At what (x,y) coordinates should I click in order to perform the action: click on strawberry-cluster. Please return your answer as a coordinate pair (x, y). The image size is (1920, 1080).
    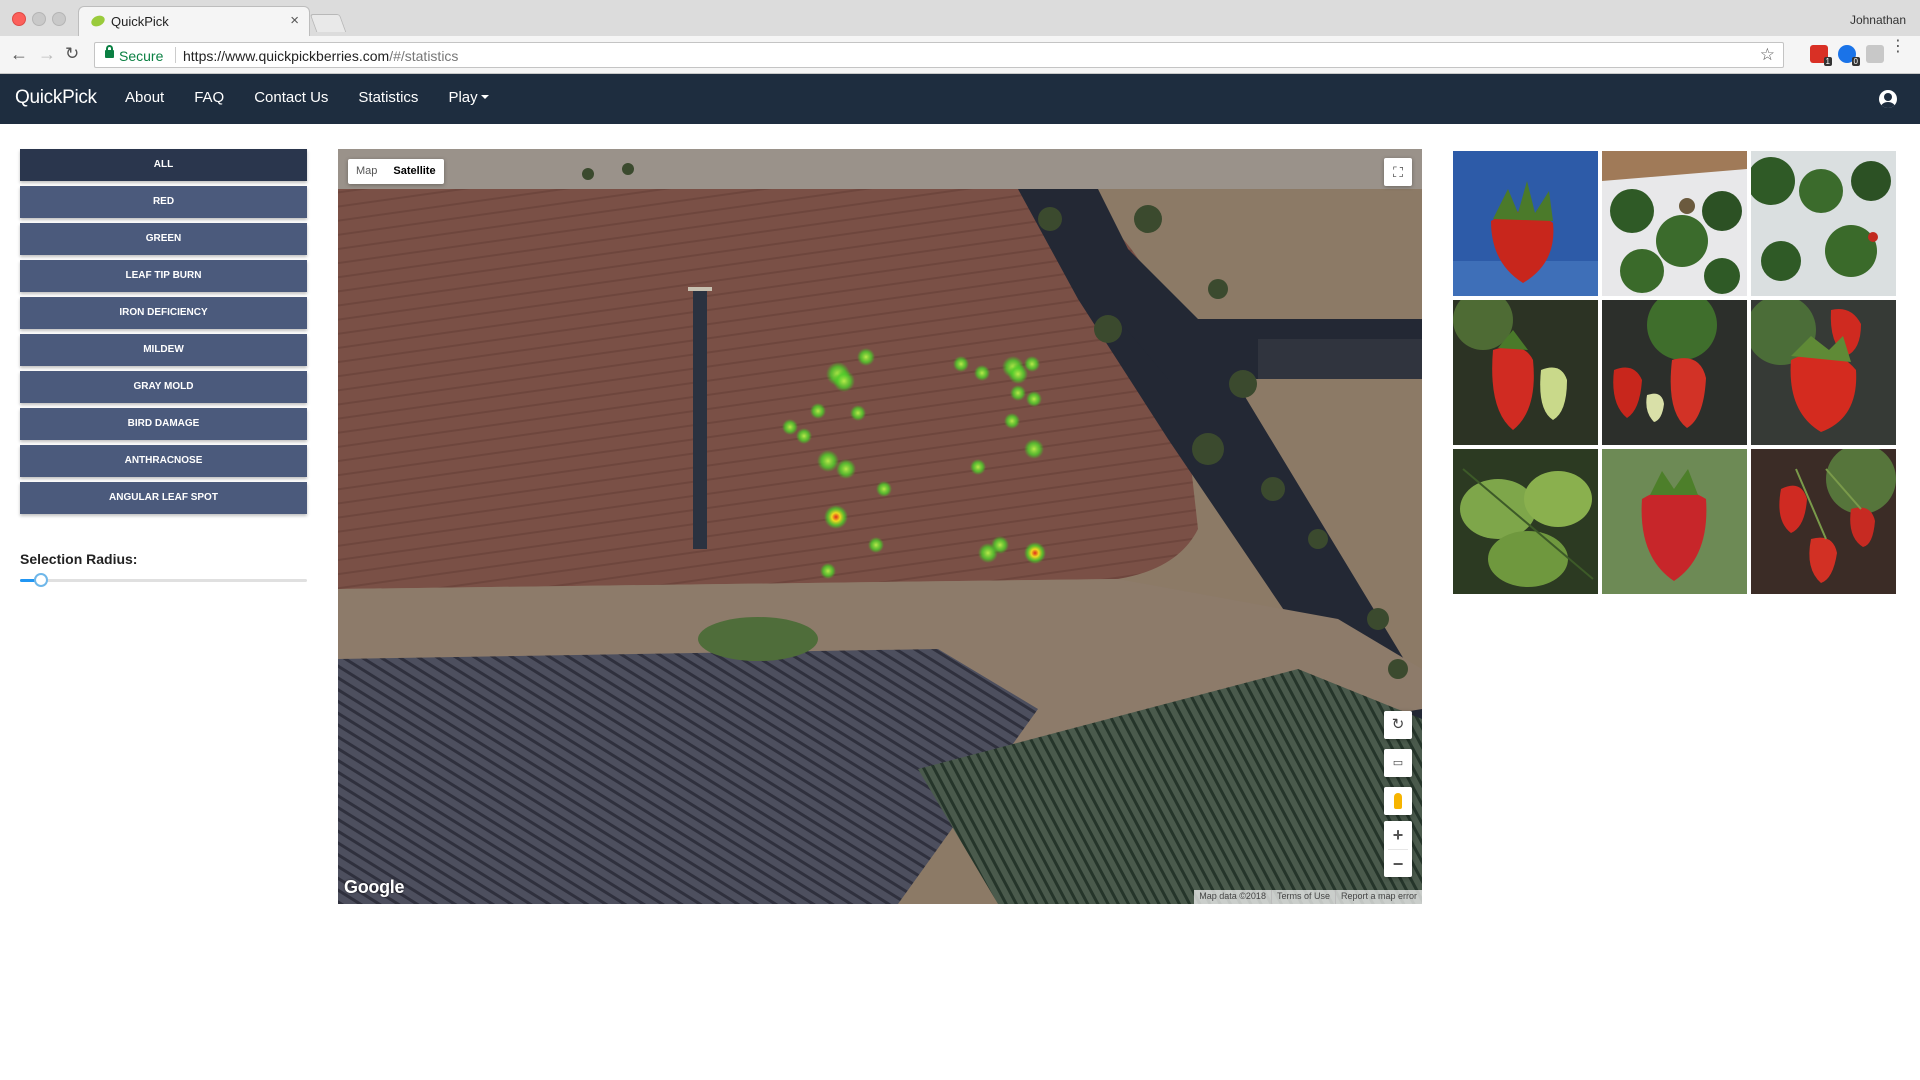
    Looking at the image, I should click on (1674, 372).